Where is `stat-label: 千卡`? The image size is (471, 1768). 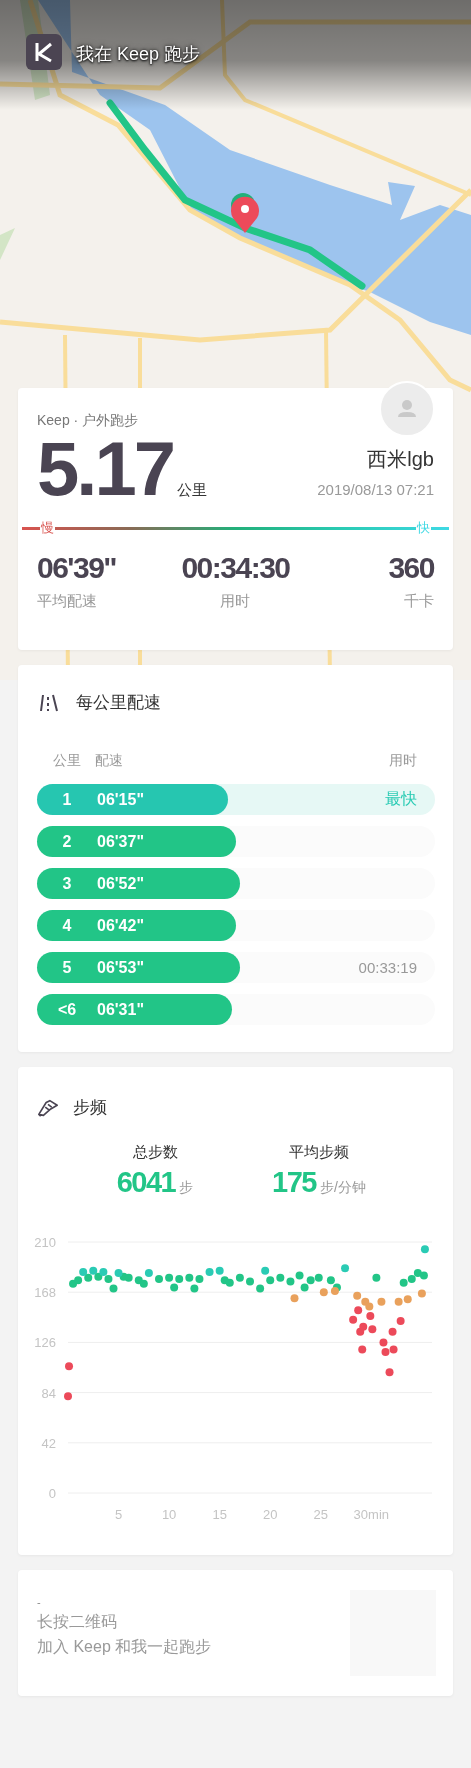 stat-label: 千卡 is located at coordinates (419, 601).